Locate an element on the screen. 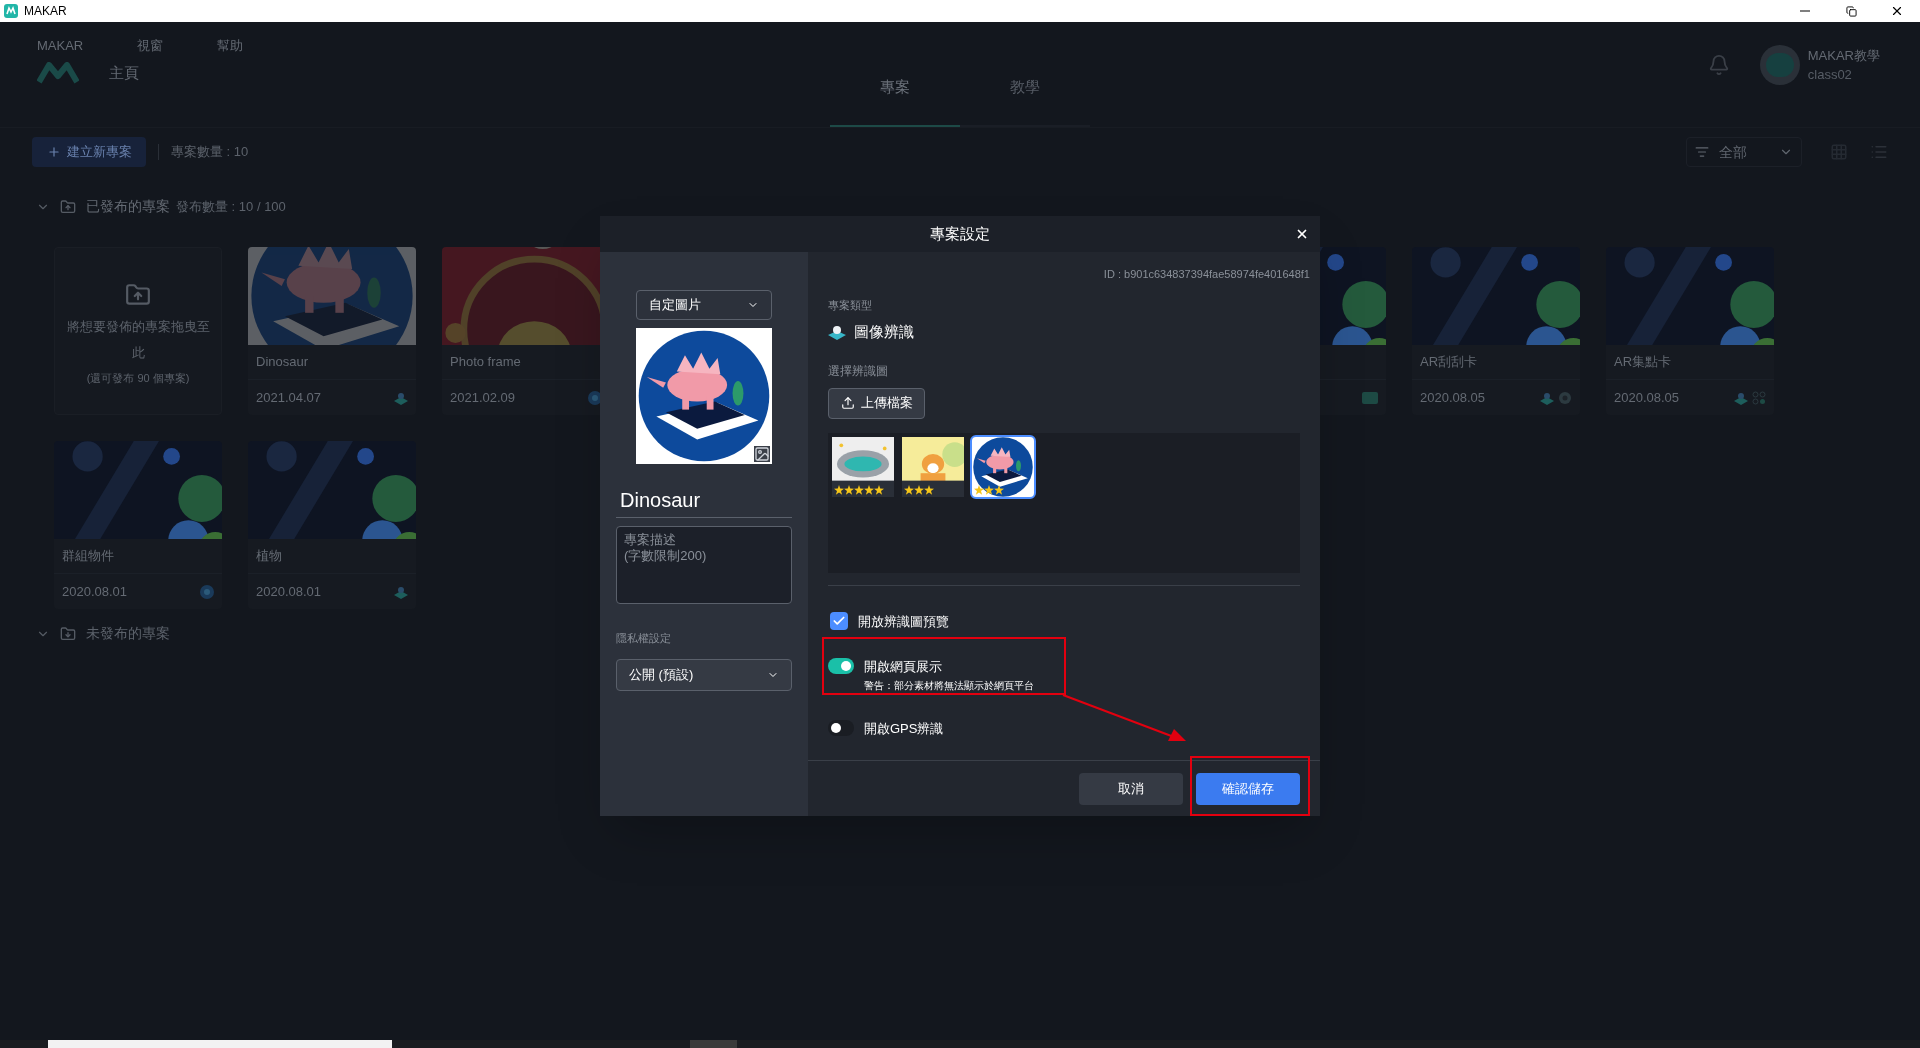  user-name: MAKAR教學 is located at coordinates (1843, 55).